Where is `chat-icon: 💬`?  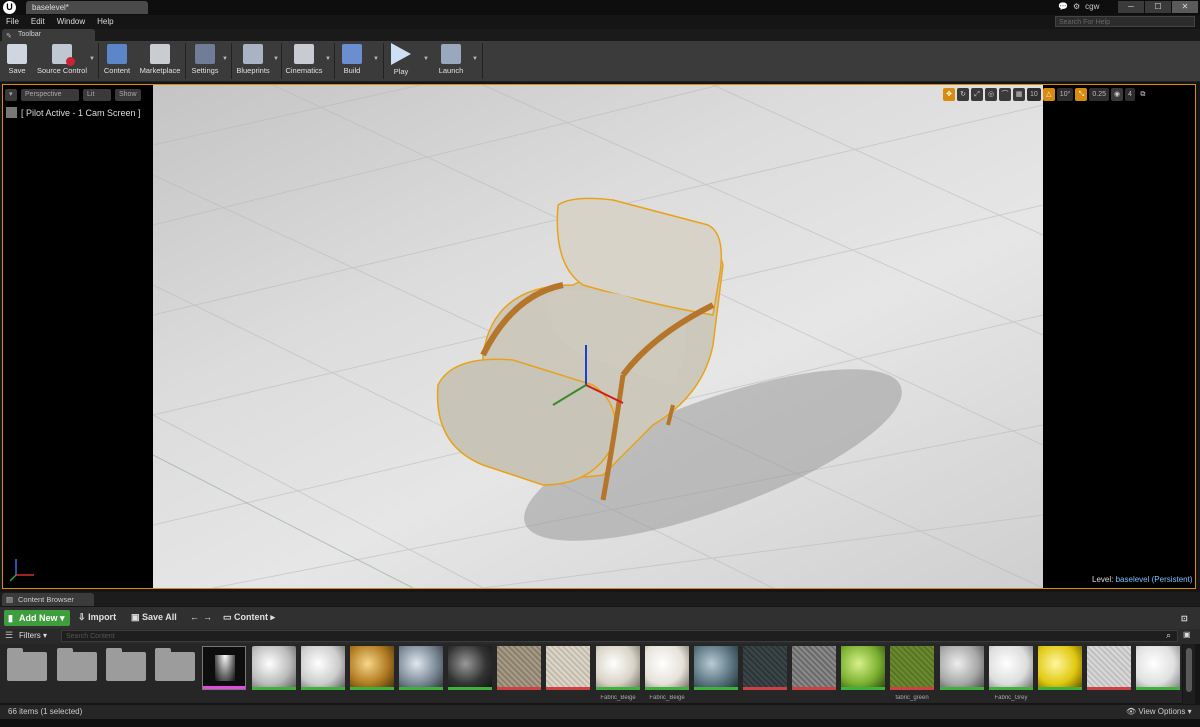 chat-icon: 💬 is located at coordinates (1063, 6).